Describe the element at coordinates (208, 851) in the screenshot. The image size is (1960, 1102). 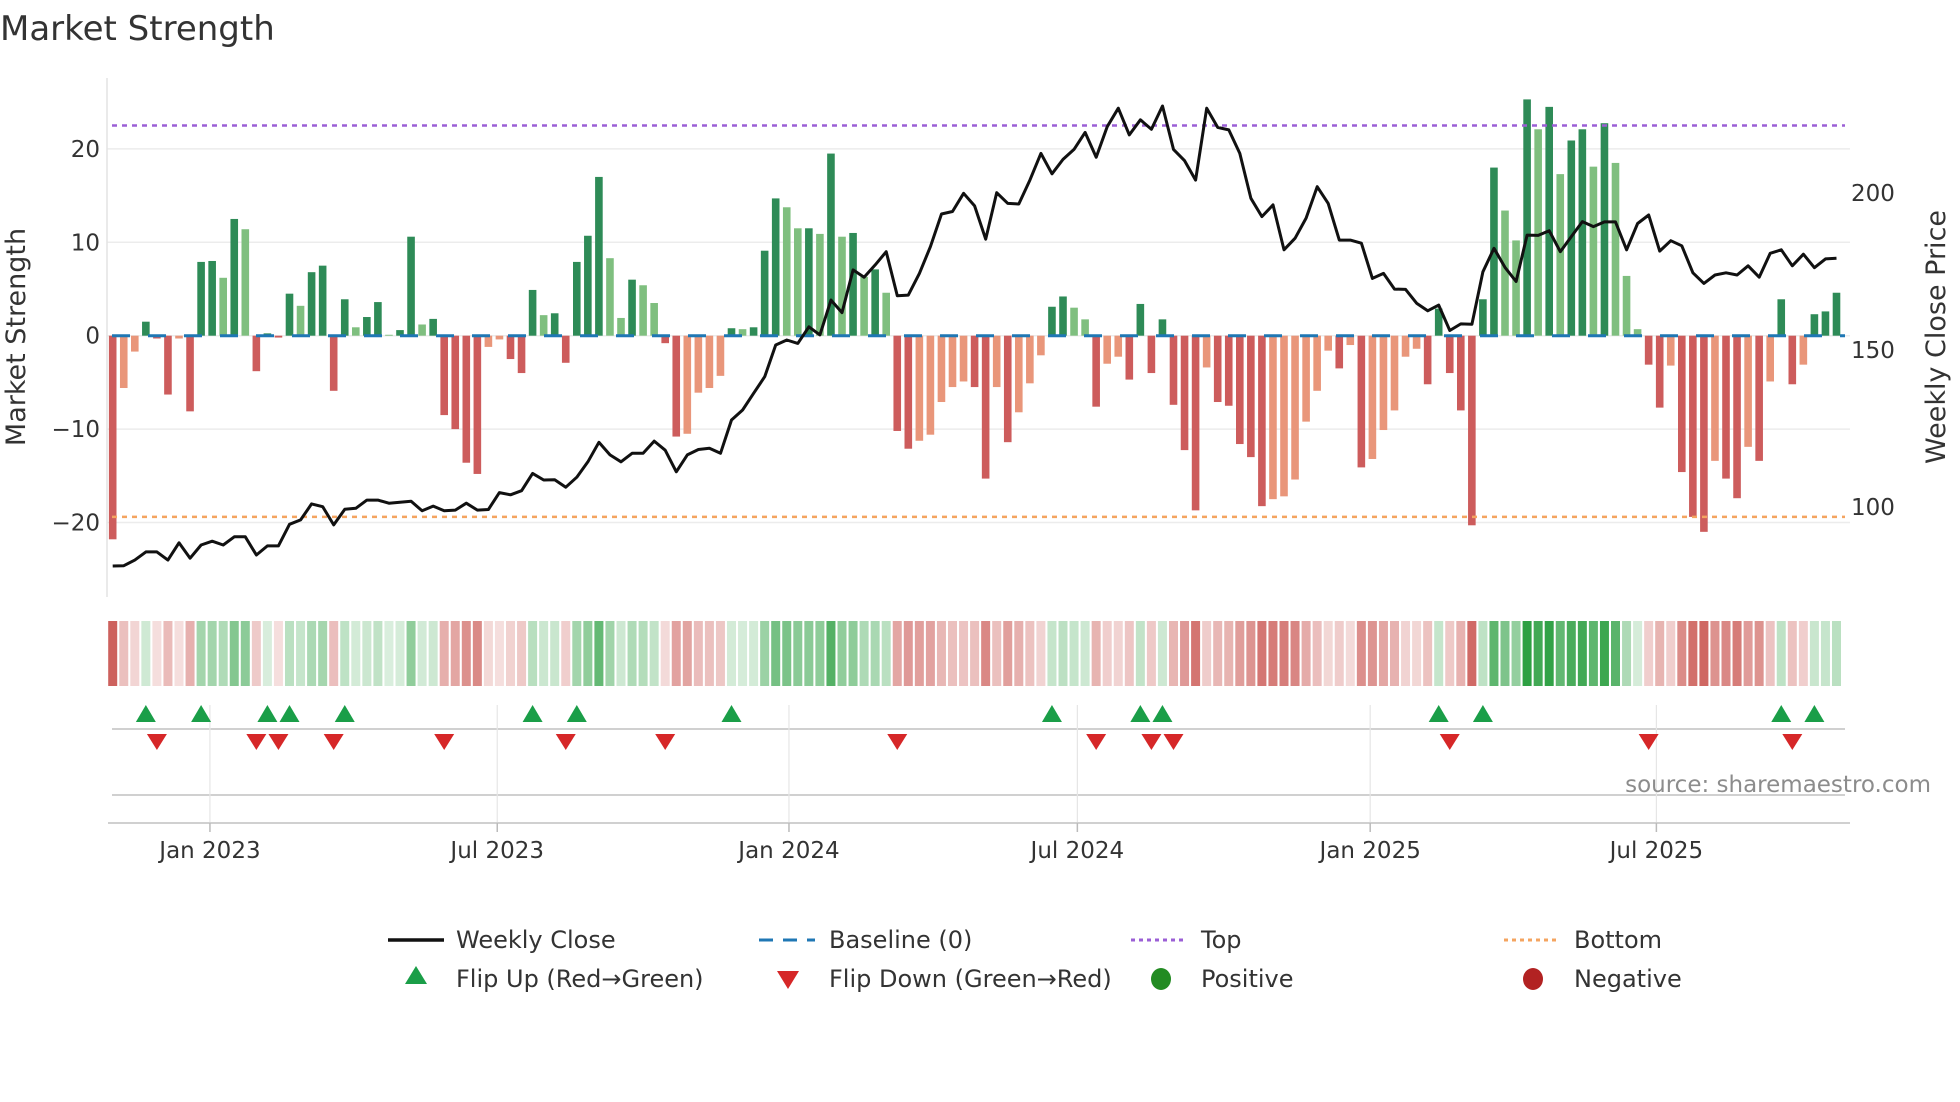
I see `x-tick-label: Jan 2023` at that location.